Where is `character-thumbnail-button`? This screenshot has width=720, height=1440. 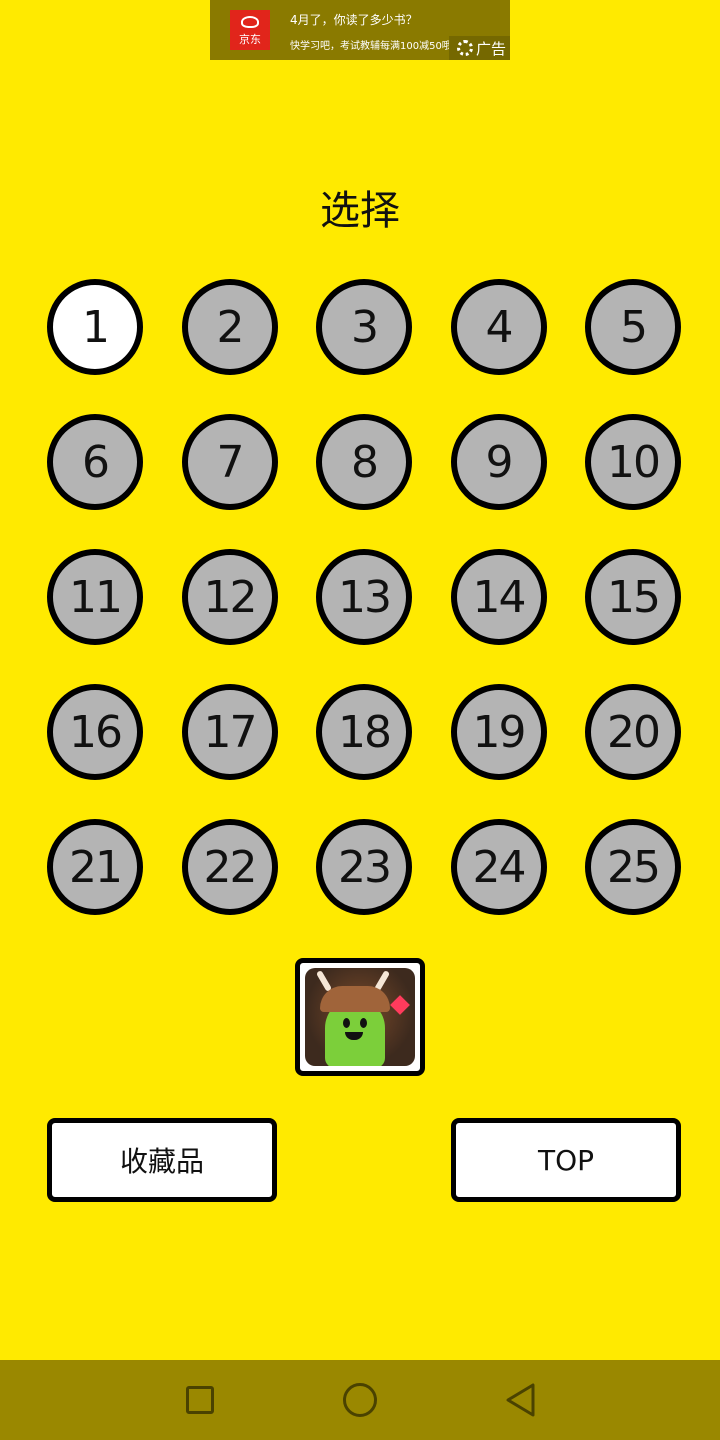 character-thumbnail-button is located at coordinates (360, 1017).